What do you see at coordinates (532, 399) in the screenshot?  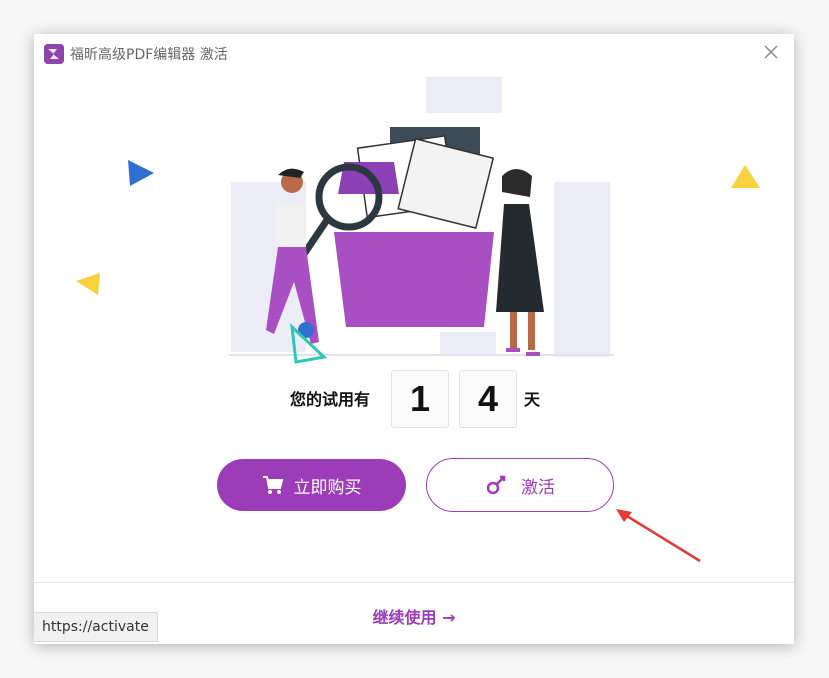 I see `trial-days-unit: 天` at bounding box center [532, 399].